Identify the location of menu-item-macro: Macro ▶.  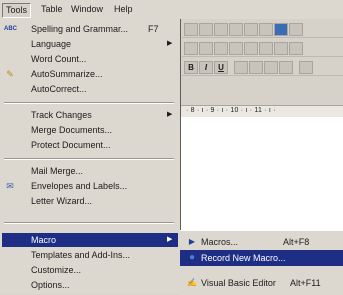
(90, 240).